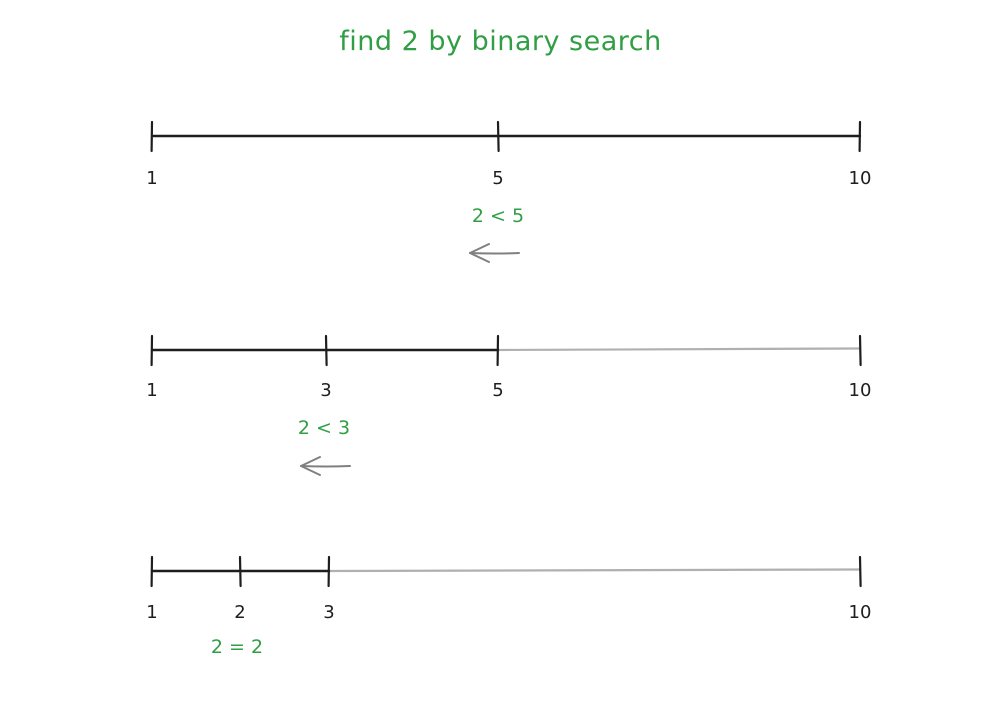 This screenshot has width=1001, height=720. What do you see at coordinates (498, 216) in the screenshot?
I see `comparison-label: 2 < 5` at bounding box center [498, 216].